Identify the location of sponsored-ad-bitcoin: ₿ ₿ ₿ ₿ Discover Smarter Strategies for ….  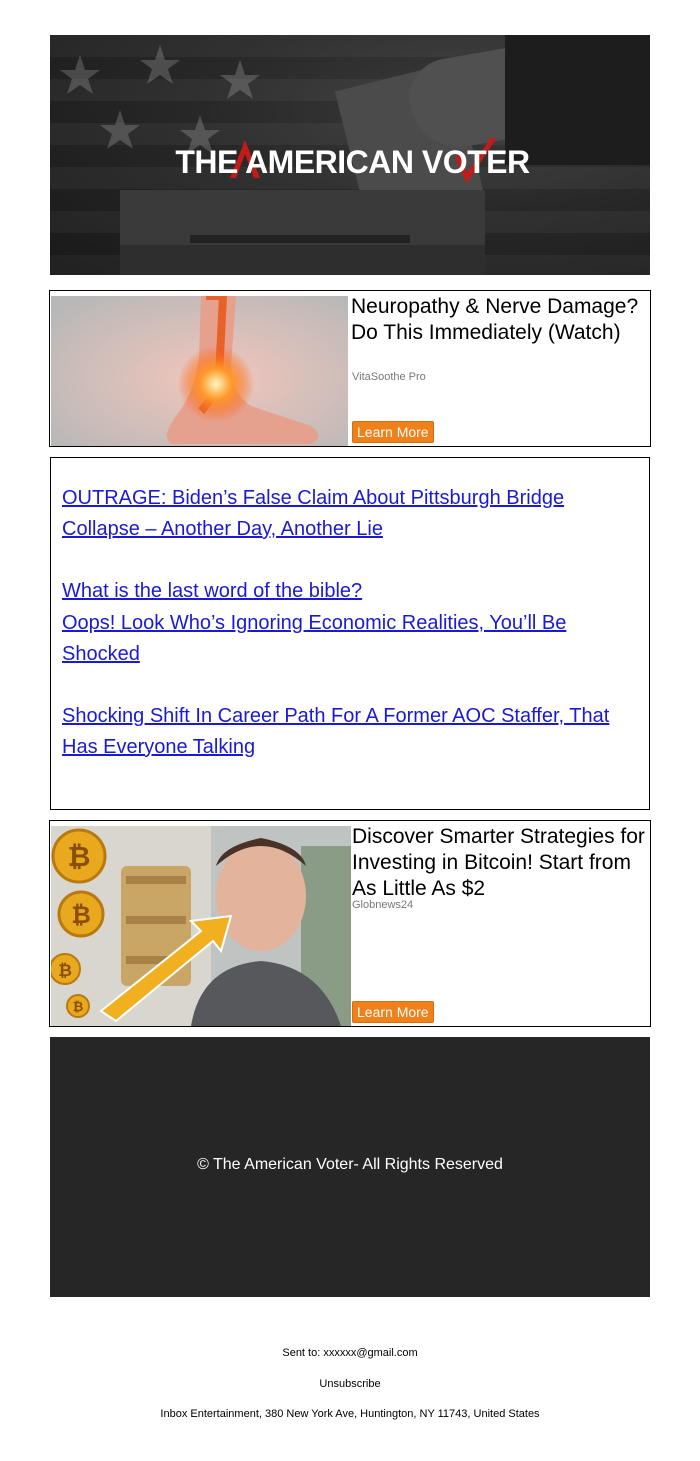
(350, 923).